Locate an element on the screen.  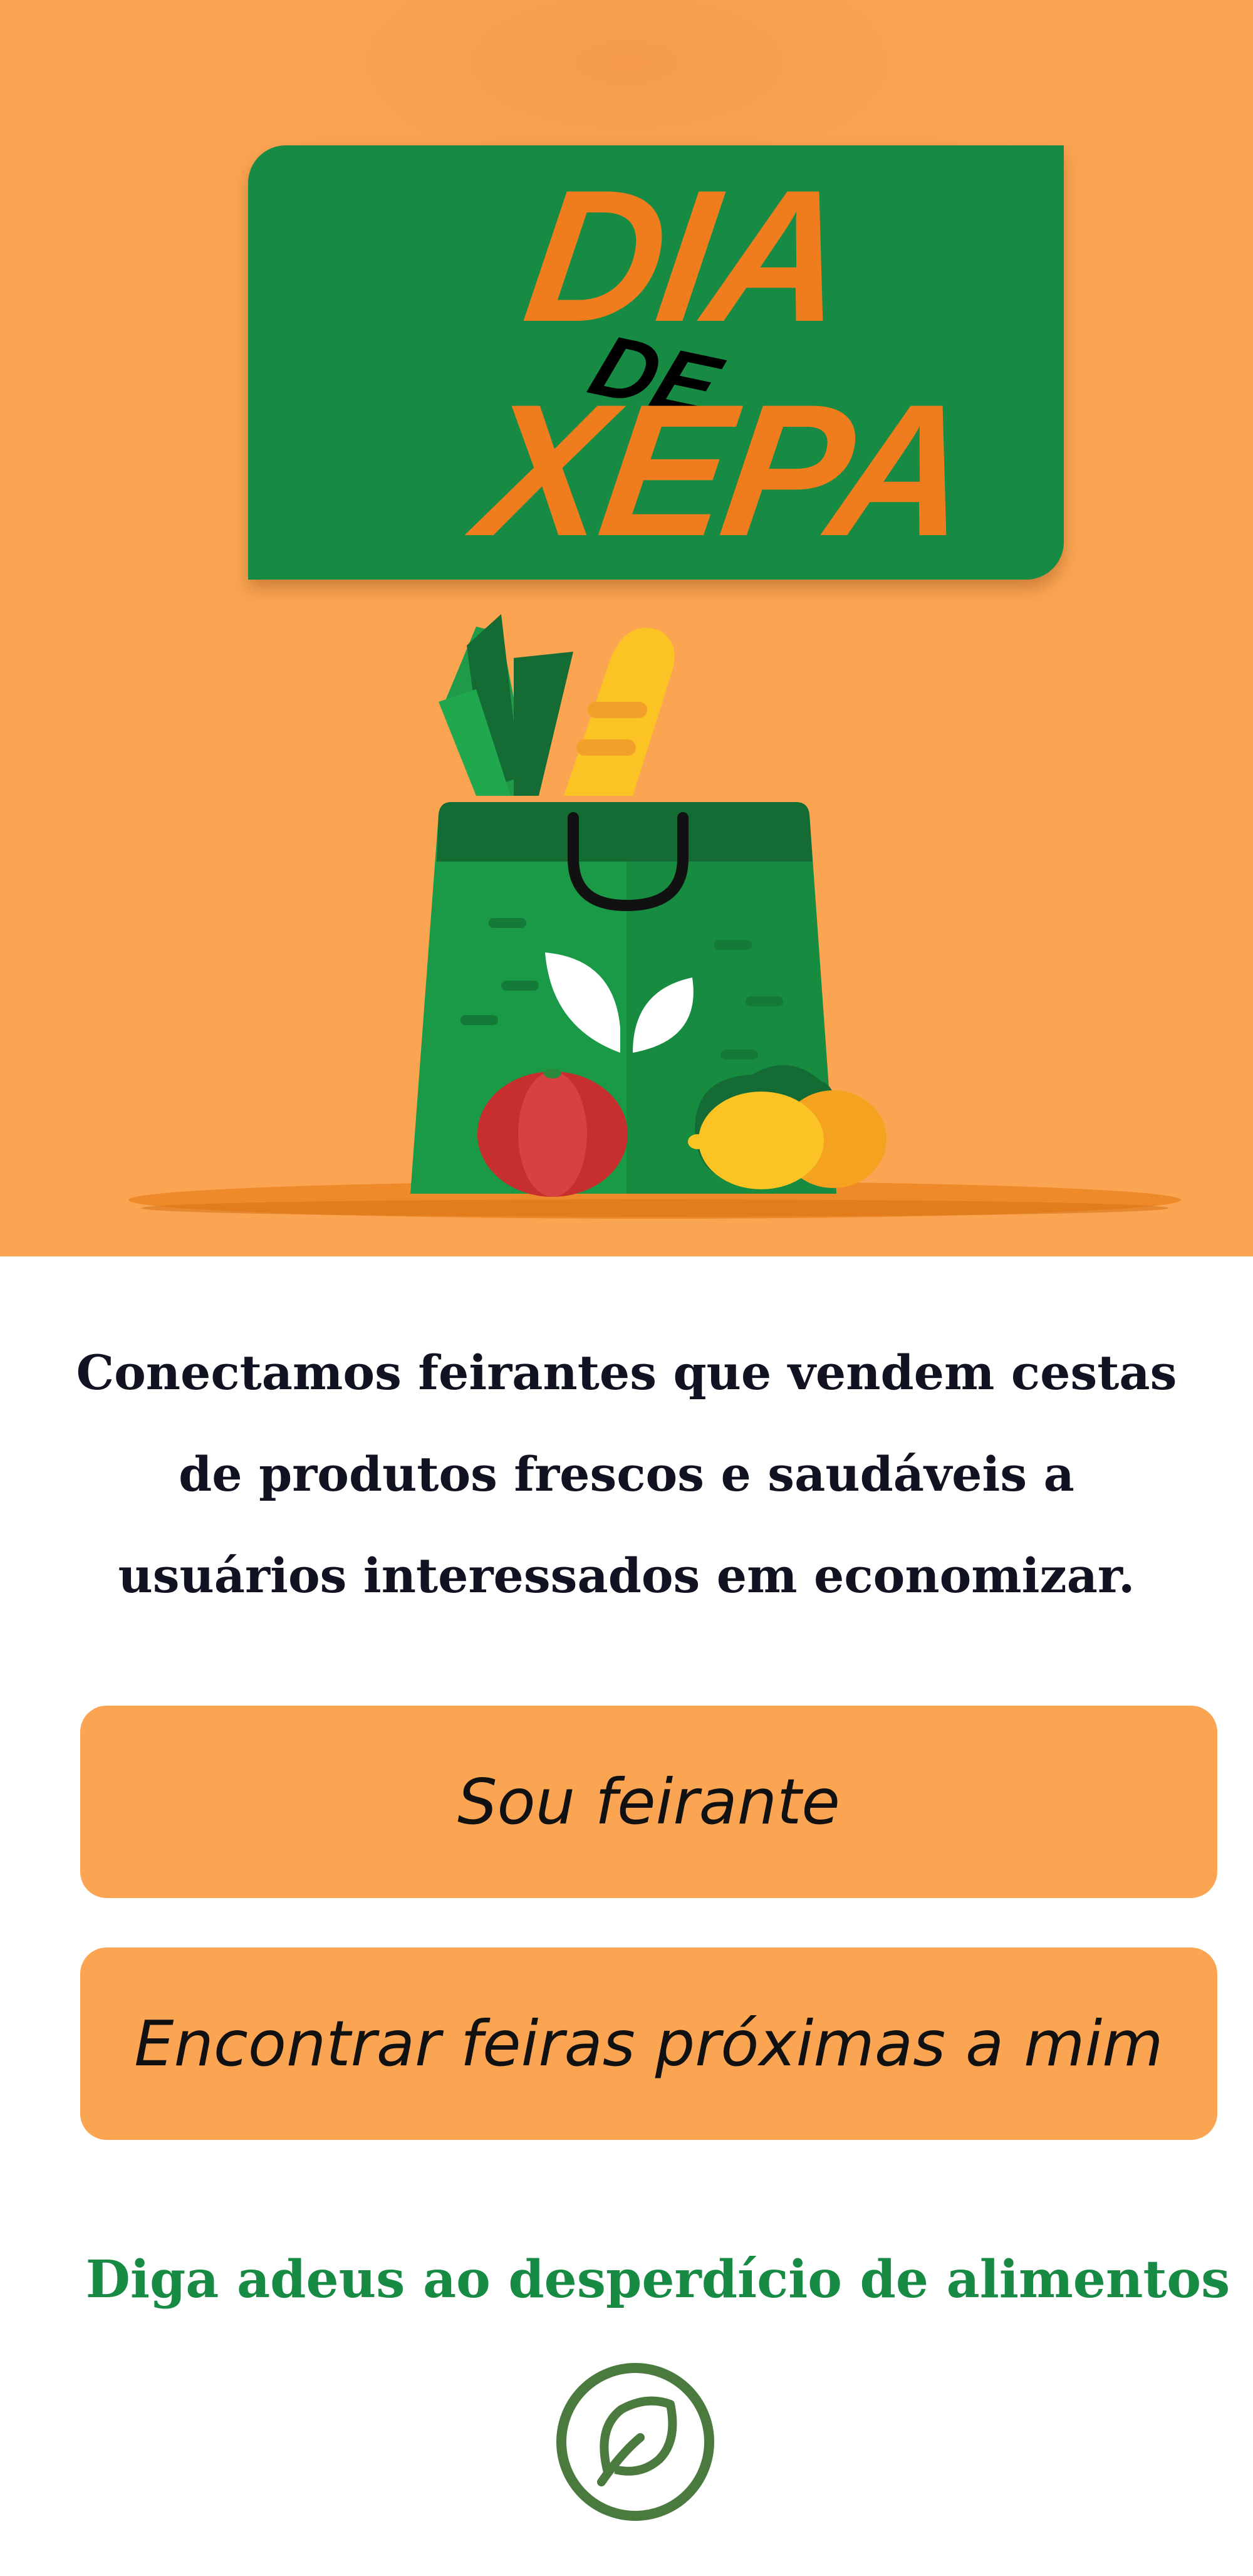
vendor-button: Sou feirante is located at coordinates (648, 1802).